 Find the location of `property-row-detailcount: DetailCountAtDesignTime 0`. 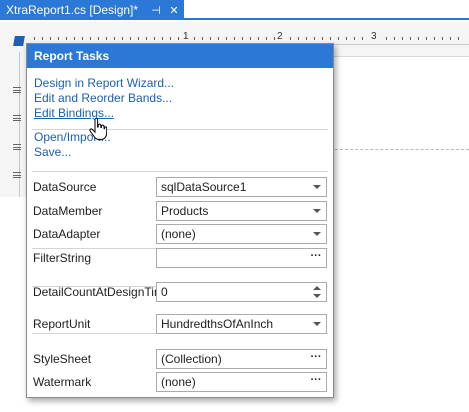

property-row-detailcount: DetailCountAtDesignTime 0 is located at coordinates (180, 292).